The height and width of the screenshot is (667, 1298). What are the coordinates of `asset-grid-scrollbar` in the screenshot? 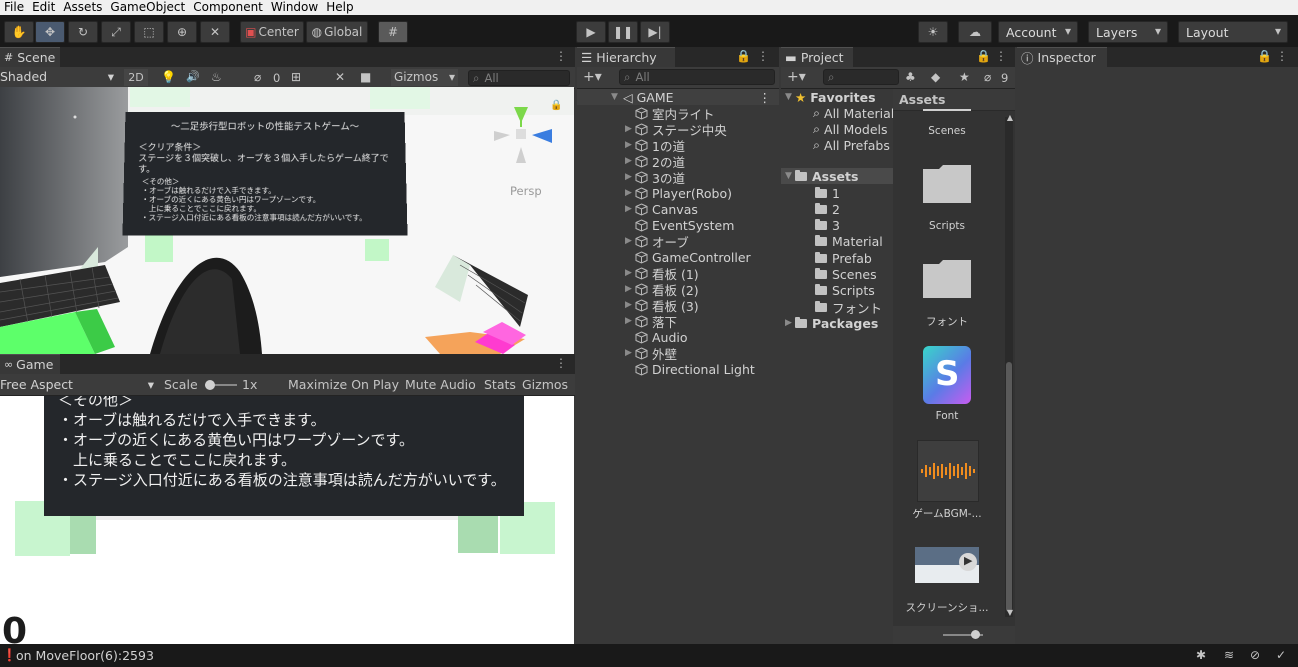 It's located at (1009, 367).